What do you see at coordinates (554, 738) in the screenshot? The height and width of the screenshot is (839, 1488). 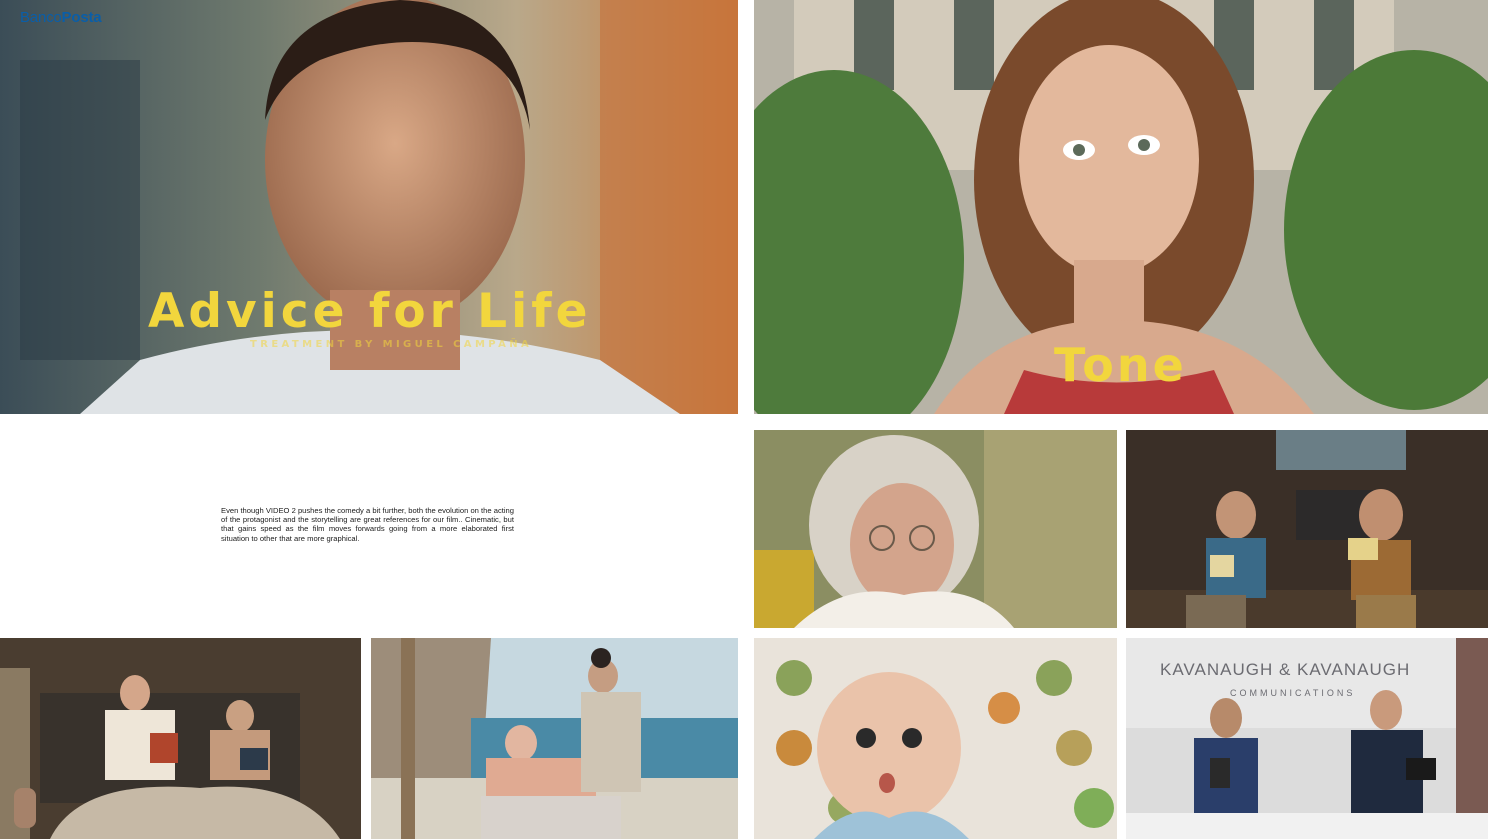 I see `still-beach-massage` at bounding box center [554, 738].